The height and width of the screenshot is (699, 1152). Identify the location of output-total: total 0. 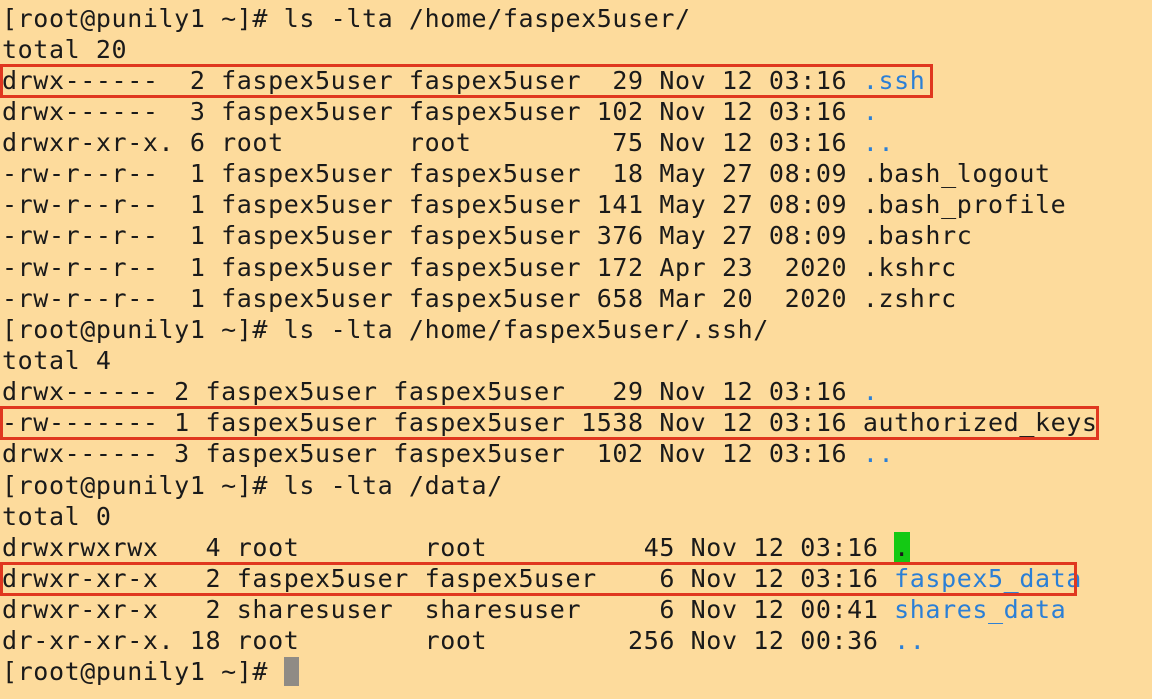
(57, 516).